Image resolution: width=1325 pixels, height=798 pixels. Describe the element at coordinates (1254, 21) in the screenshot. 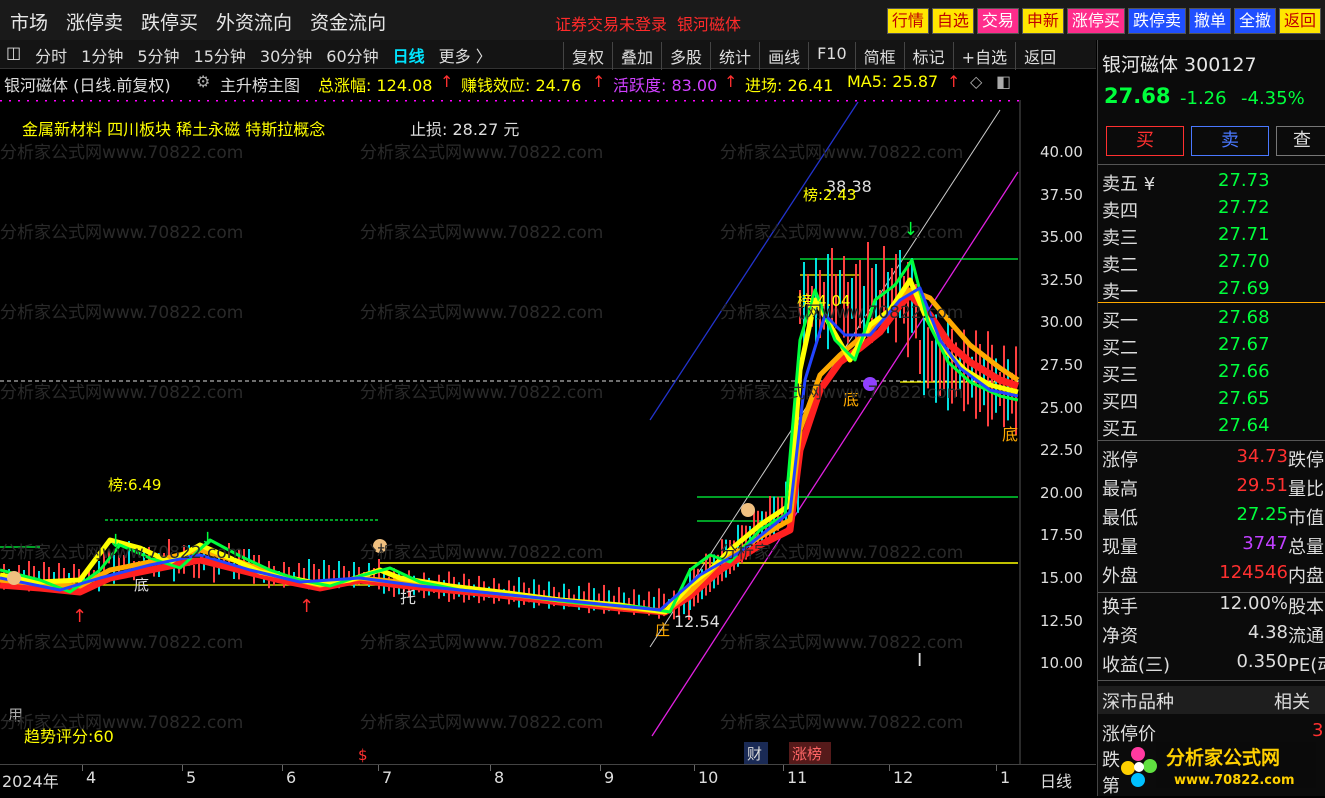

I see `quick-button: 全撤` at that location.